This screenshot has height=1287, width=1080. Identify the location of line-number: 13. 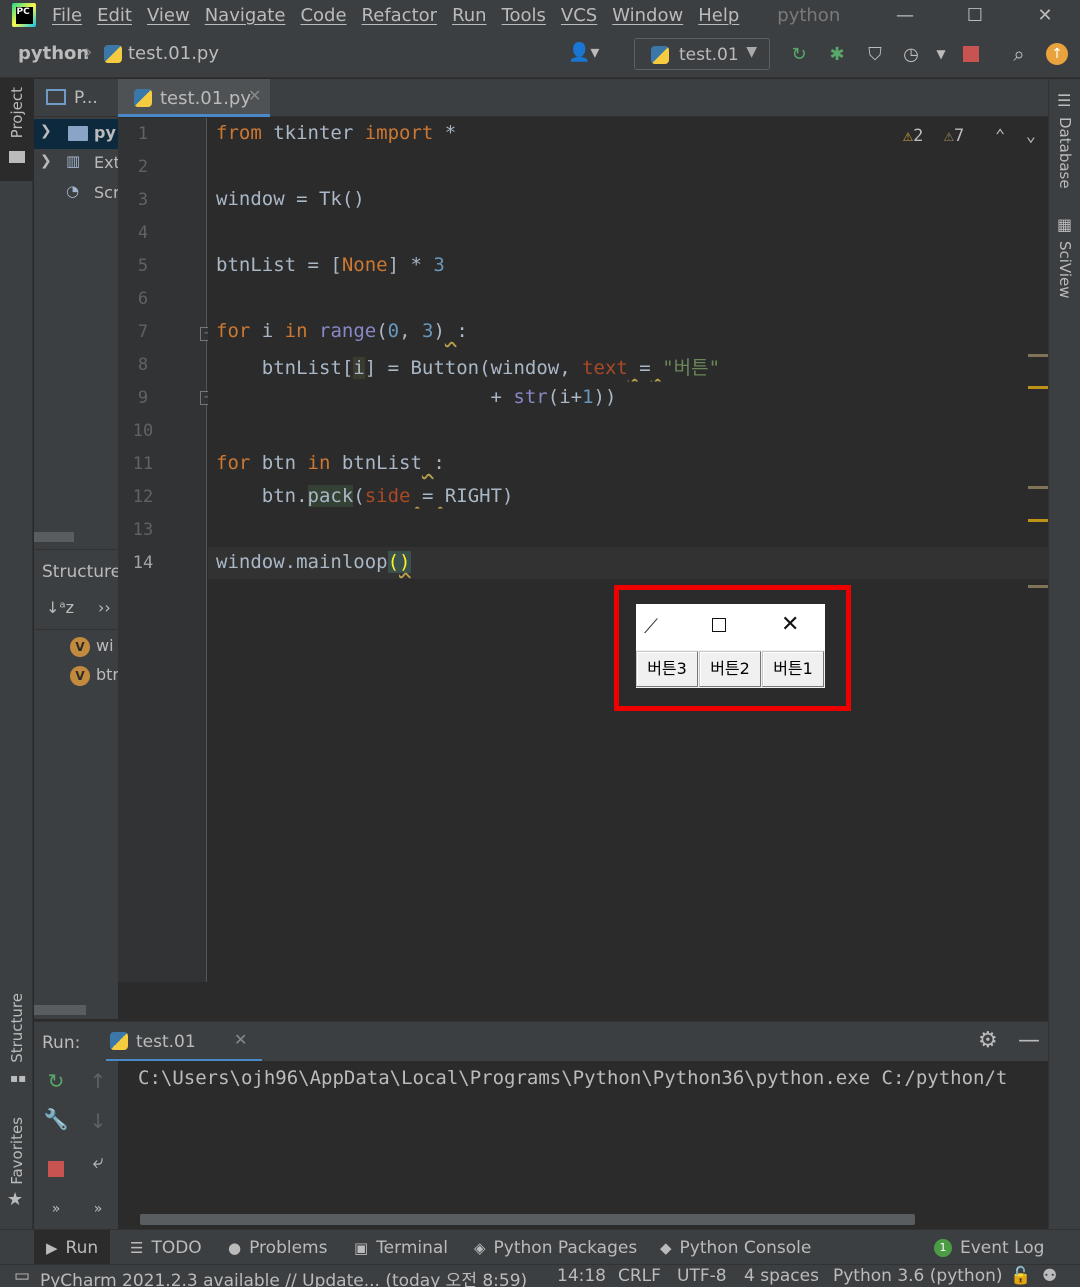
(143, 530).